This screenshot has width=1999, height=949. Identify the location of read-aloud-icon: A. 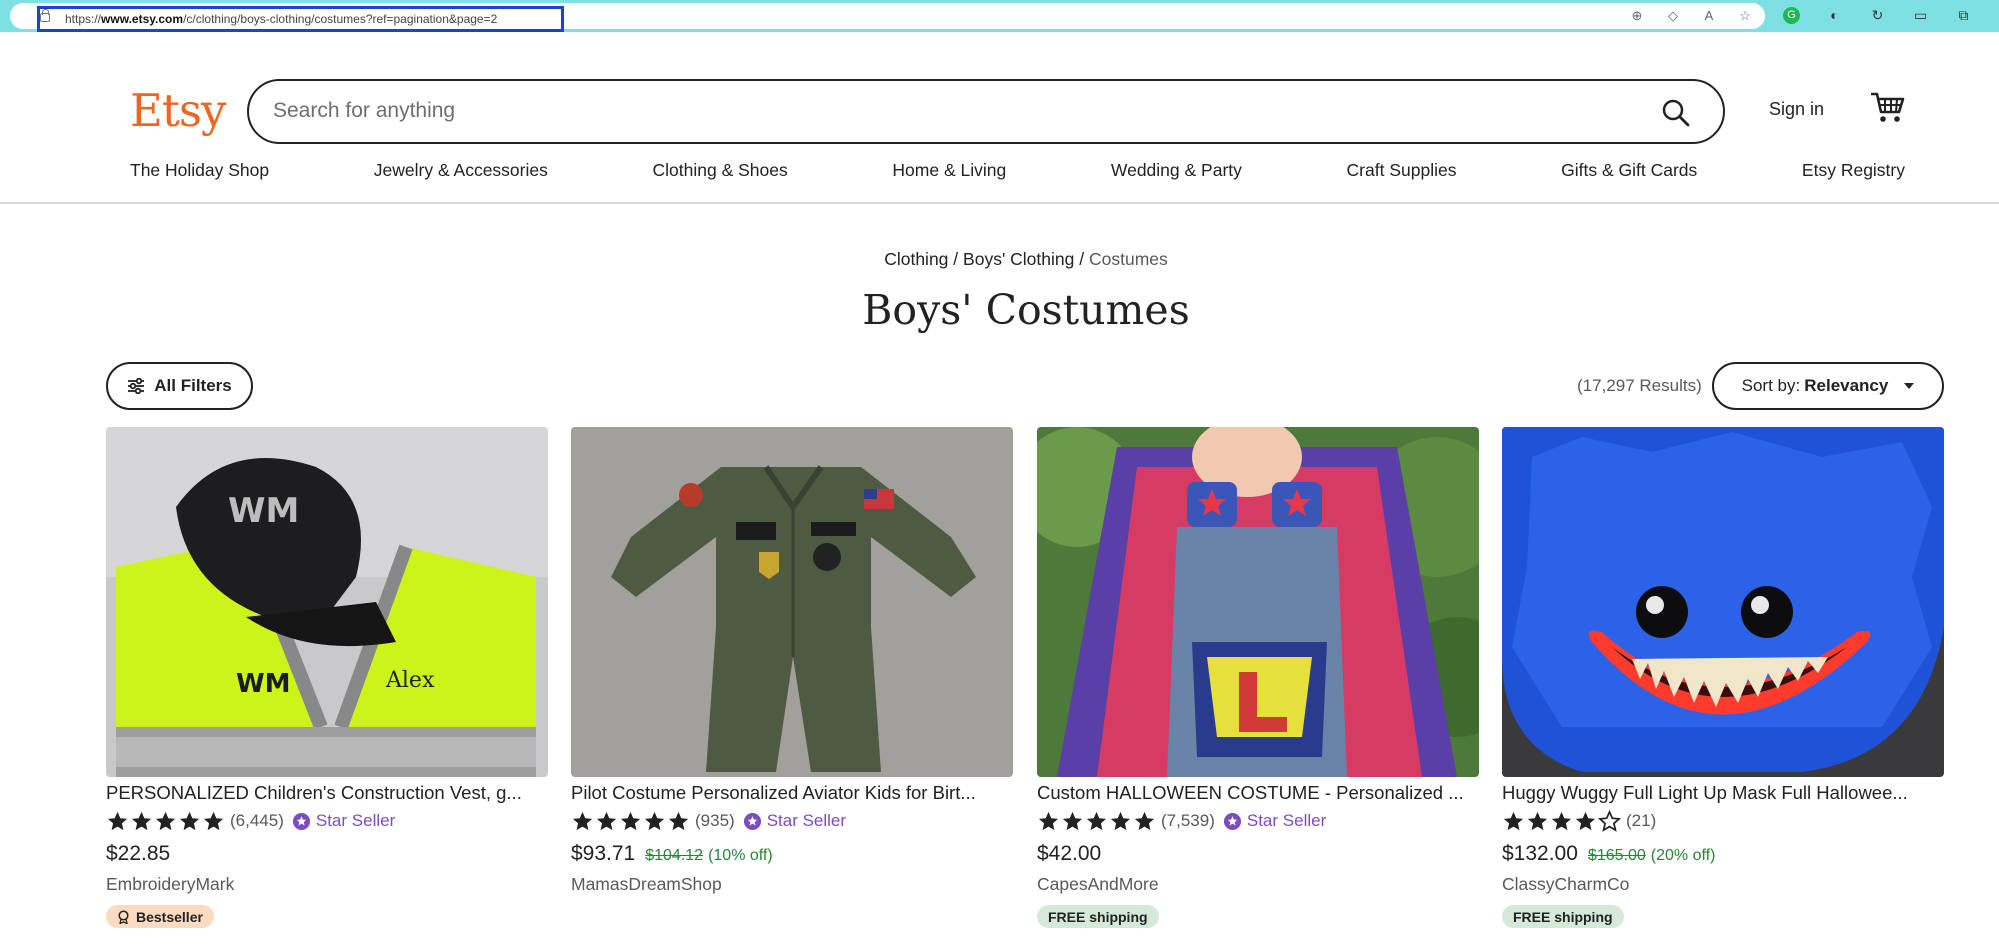
(1709, 16).